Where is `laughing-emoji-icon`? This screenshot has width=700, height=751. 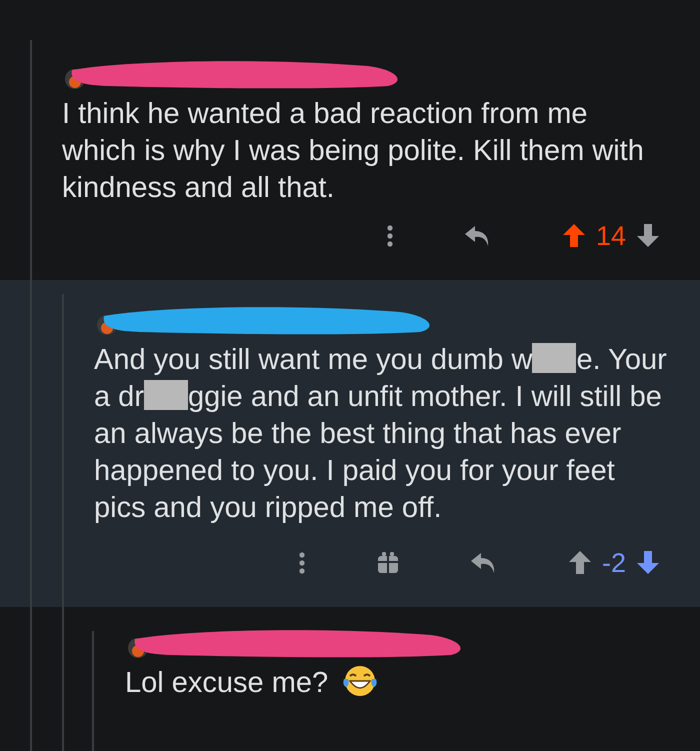
laughing-emoji-icon is located at coordinates (360, 681).